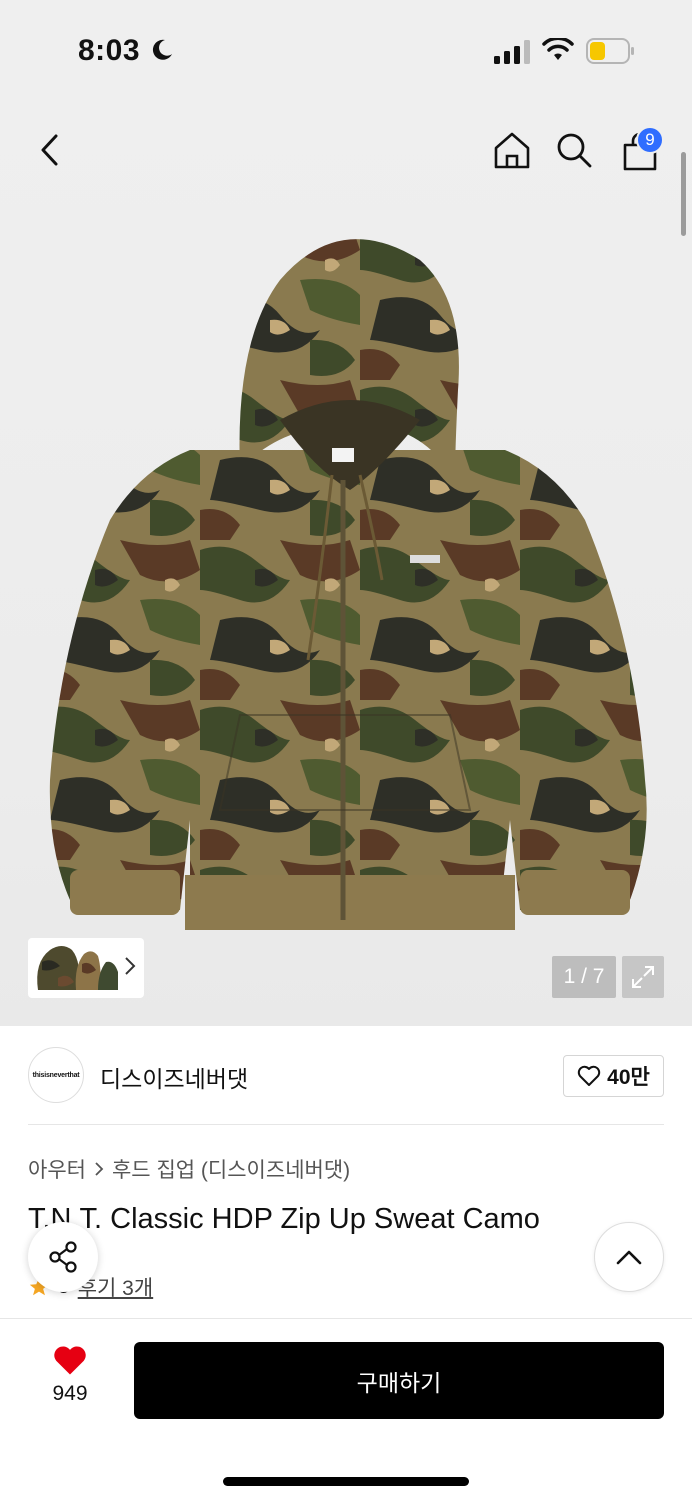 Image resolution: width=692 pixels, height=1500 pixels. Describe the element at coordinates (650, 140) in the screenshot. I see `cart-count-badge: 9` at that location.